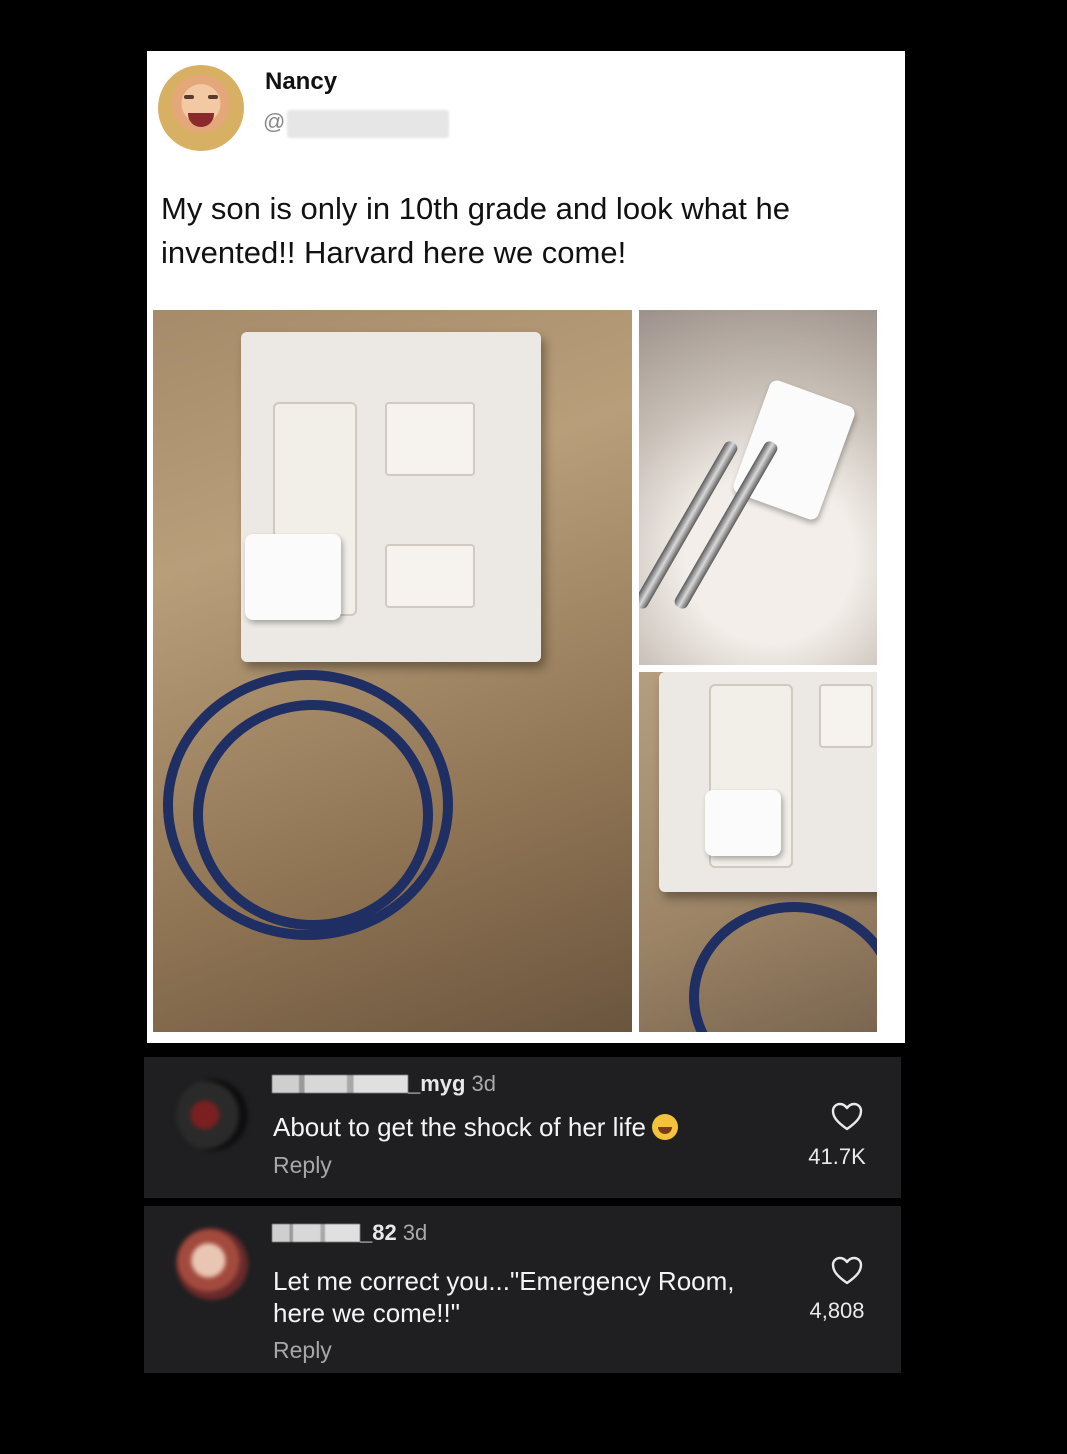  I want to click on username-suffix: _myg, so click(437, 1083).